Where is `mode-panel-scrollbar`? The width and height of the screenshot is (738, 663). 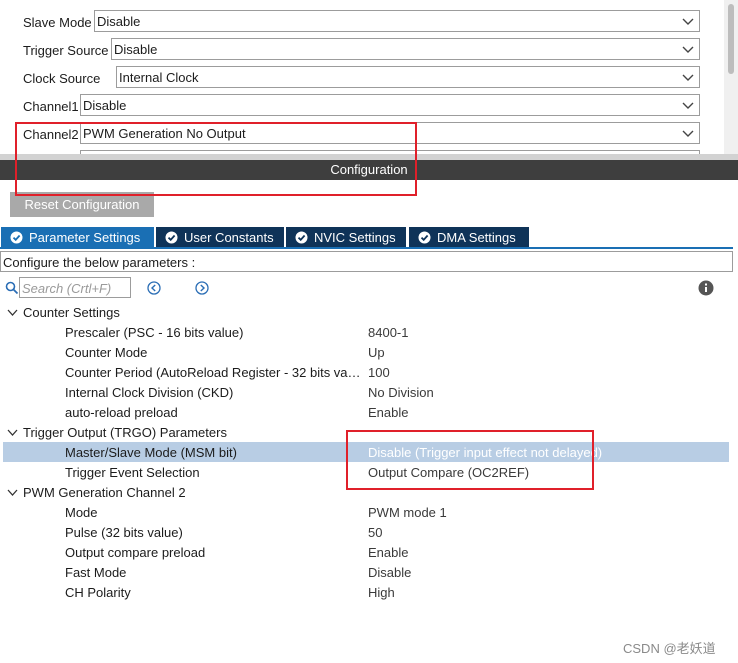
mode-panel-scrollbar is located at coordinates (731, 77).